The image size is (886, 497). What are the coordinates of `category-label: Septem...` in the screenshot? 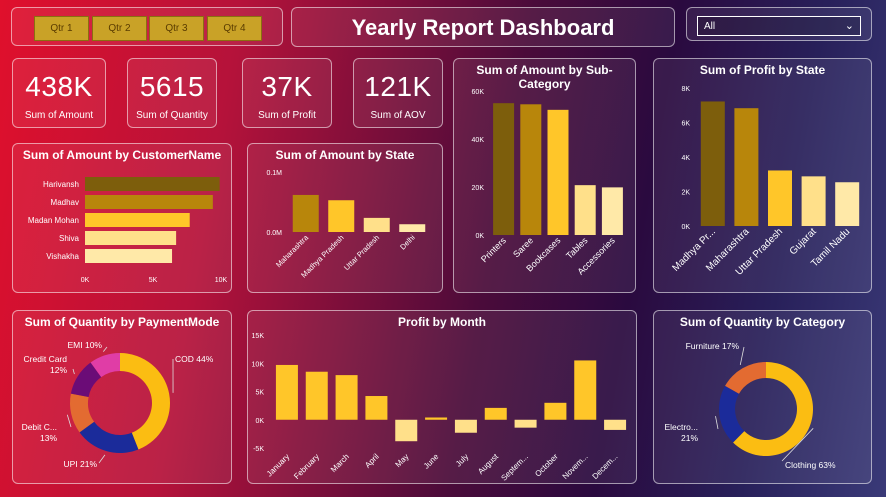 It's located at (514, 467).